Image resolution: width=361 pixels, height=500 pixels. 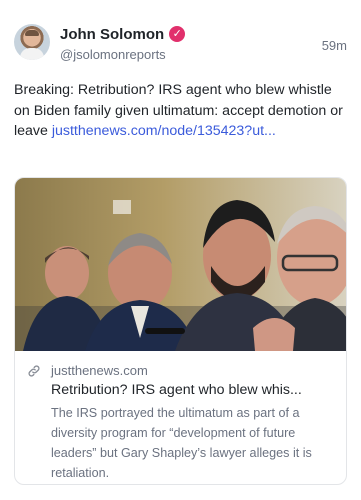 I want to click on author-handle: @jsolomonreports, so click(x=113, y=54).